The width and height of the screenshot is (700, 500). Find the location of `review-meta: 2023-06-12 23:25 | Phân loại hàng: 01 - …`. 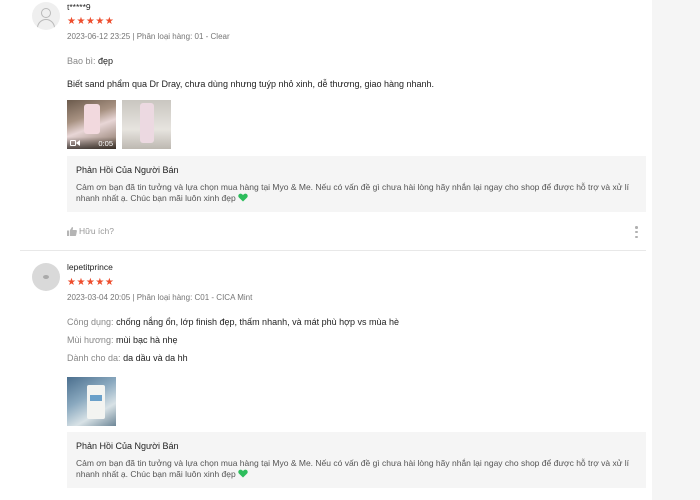

review-meta: 2023-06-12 23:25 | Phân loại hàng: 01 - … is located at coordinates (148, 36).